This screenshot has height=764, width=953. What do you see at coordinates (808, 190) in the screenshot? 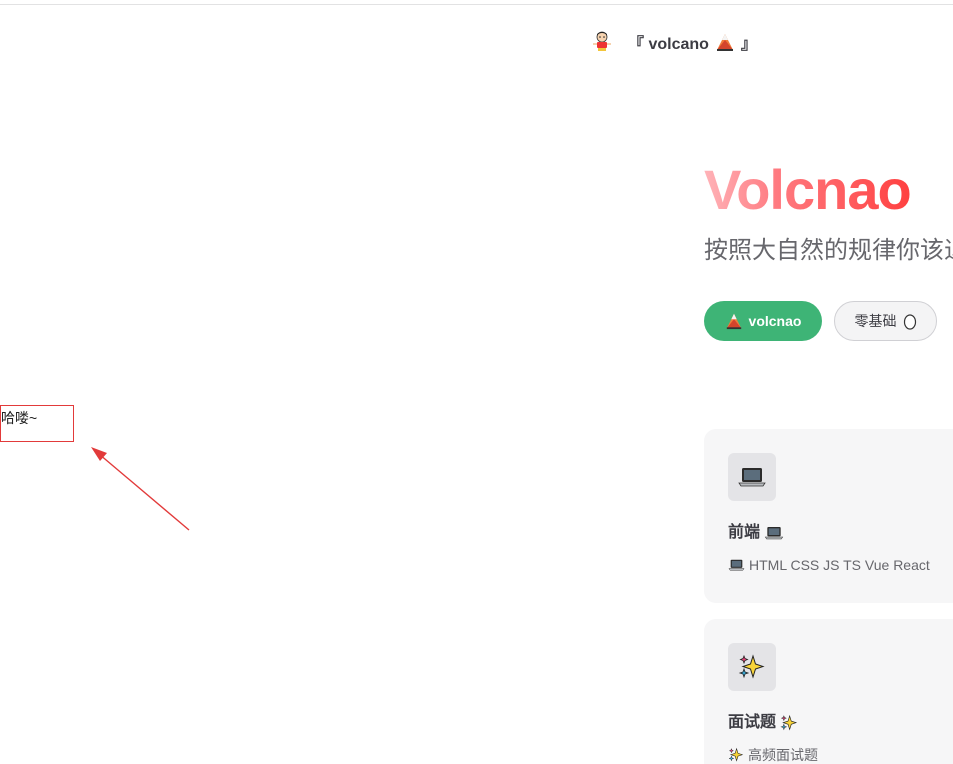
I see `hero-name: Volcnao` at bounding box center [808, 190].